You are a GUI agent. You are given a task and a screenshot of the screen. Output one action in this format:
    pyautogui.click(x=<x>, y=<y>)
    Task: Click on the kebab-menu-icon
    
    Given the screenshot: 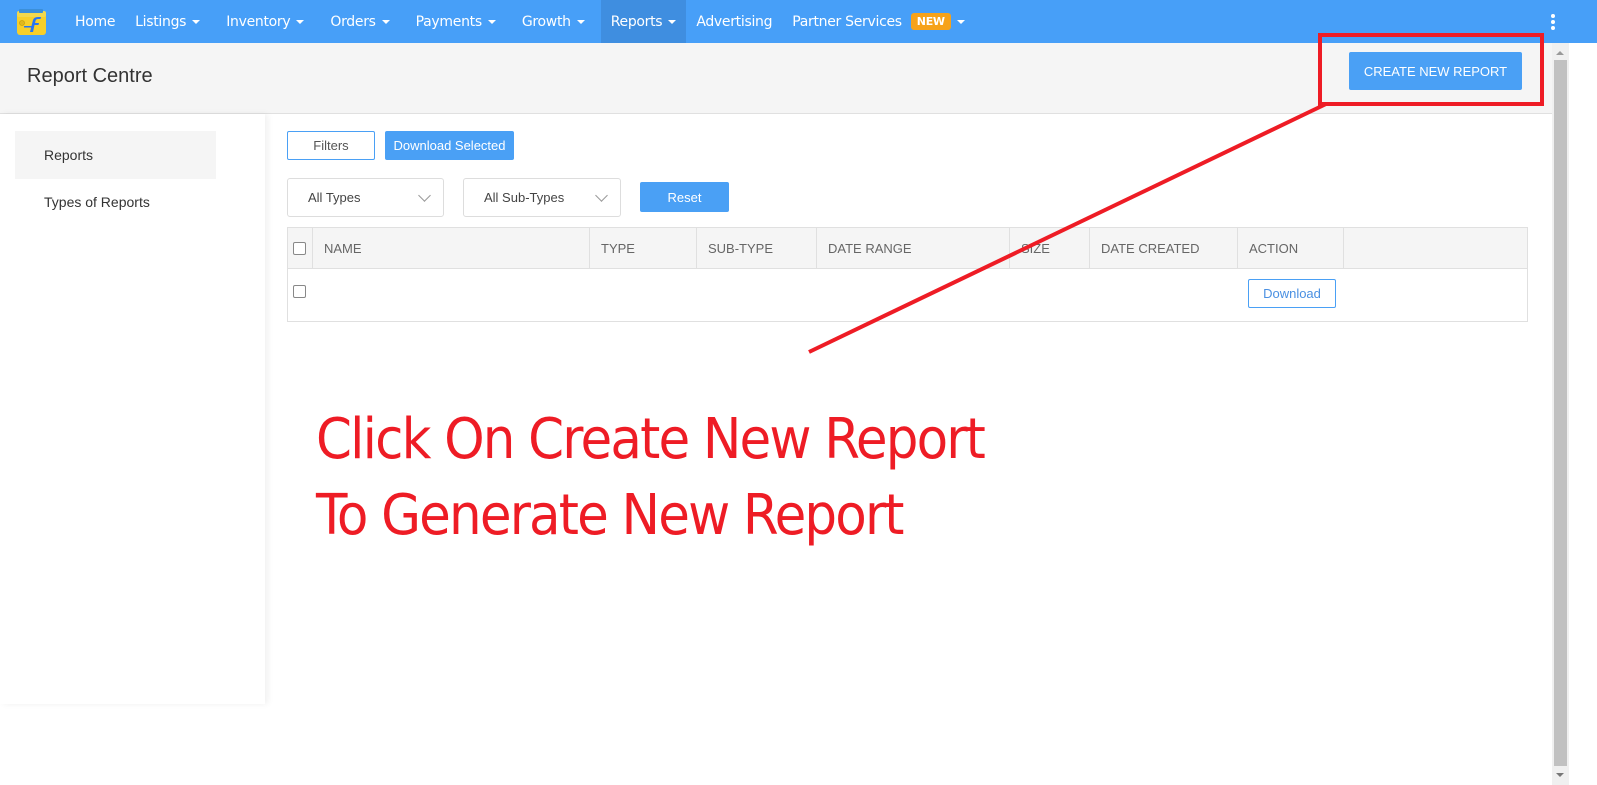 What is the action you would take?
    pyautogui.click(x=1553, y=22)
    